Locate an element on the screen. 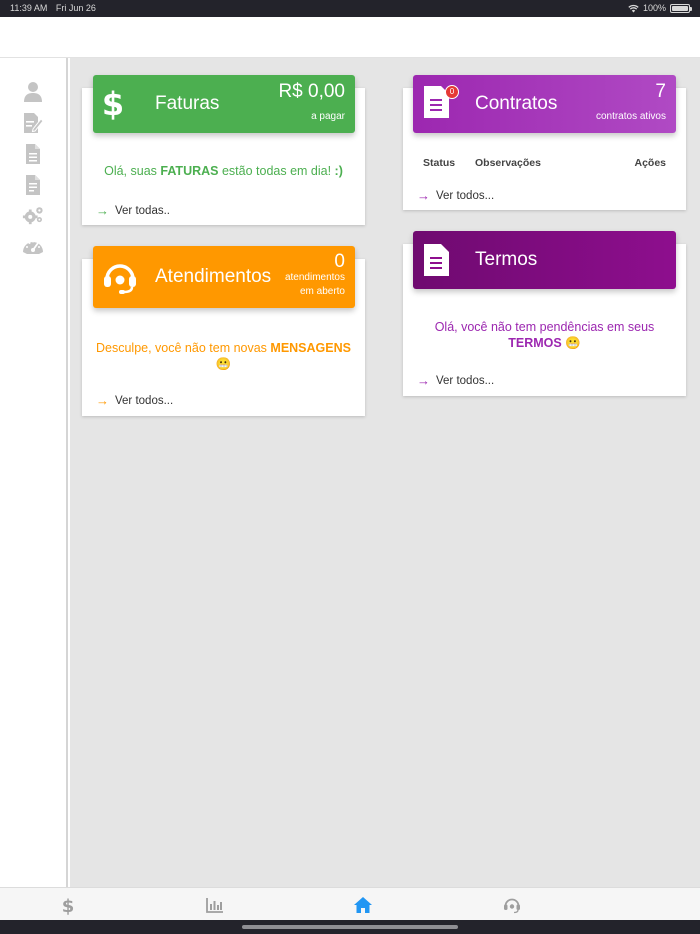 This screenshot has width=700, height=934. contratos-count: 7 is located at coordinates (660, 91).